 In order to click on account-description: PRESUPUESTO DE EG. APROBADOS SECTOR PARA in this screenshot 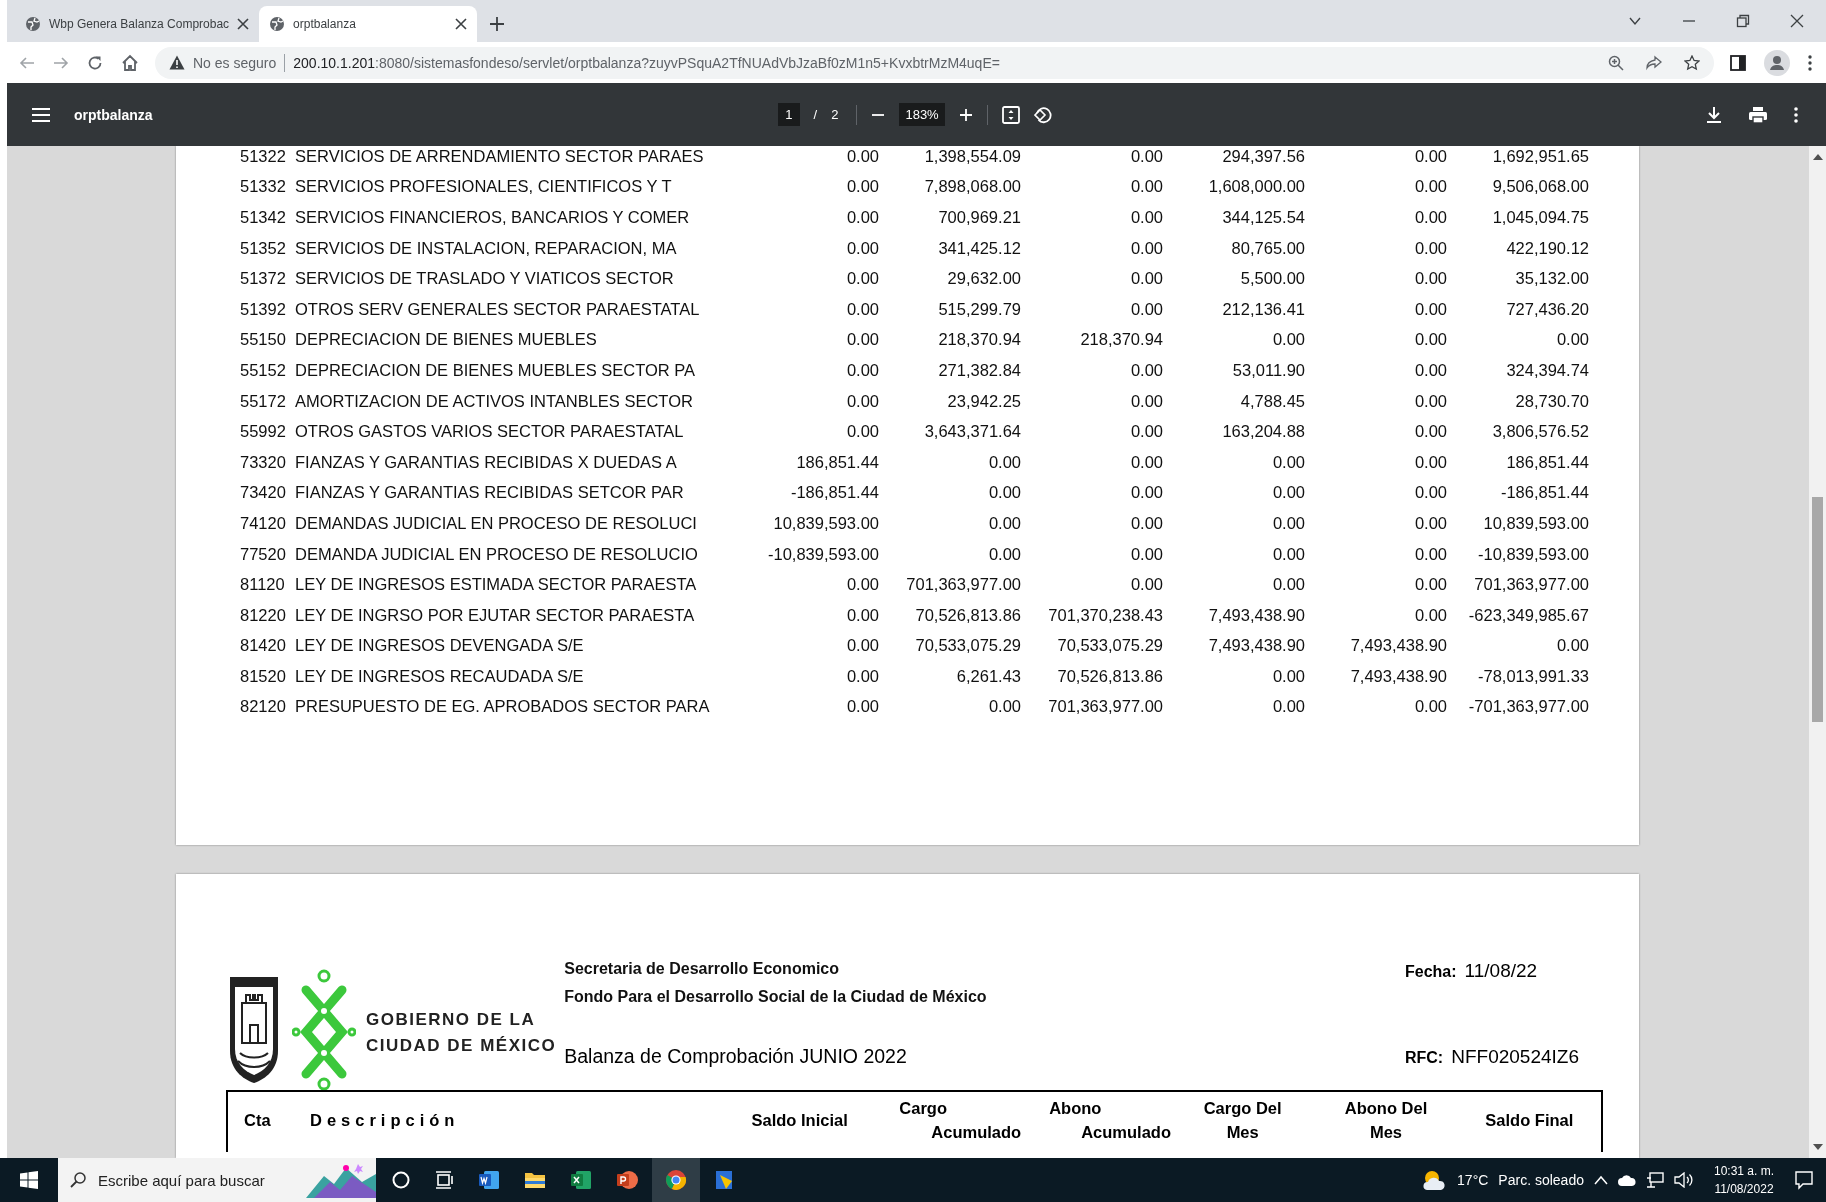, I will do `click(503, 707)`.